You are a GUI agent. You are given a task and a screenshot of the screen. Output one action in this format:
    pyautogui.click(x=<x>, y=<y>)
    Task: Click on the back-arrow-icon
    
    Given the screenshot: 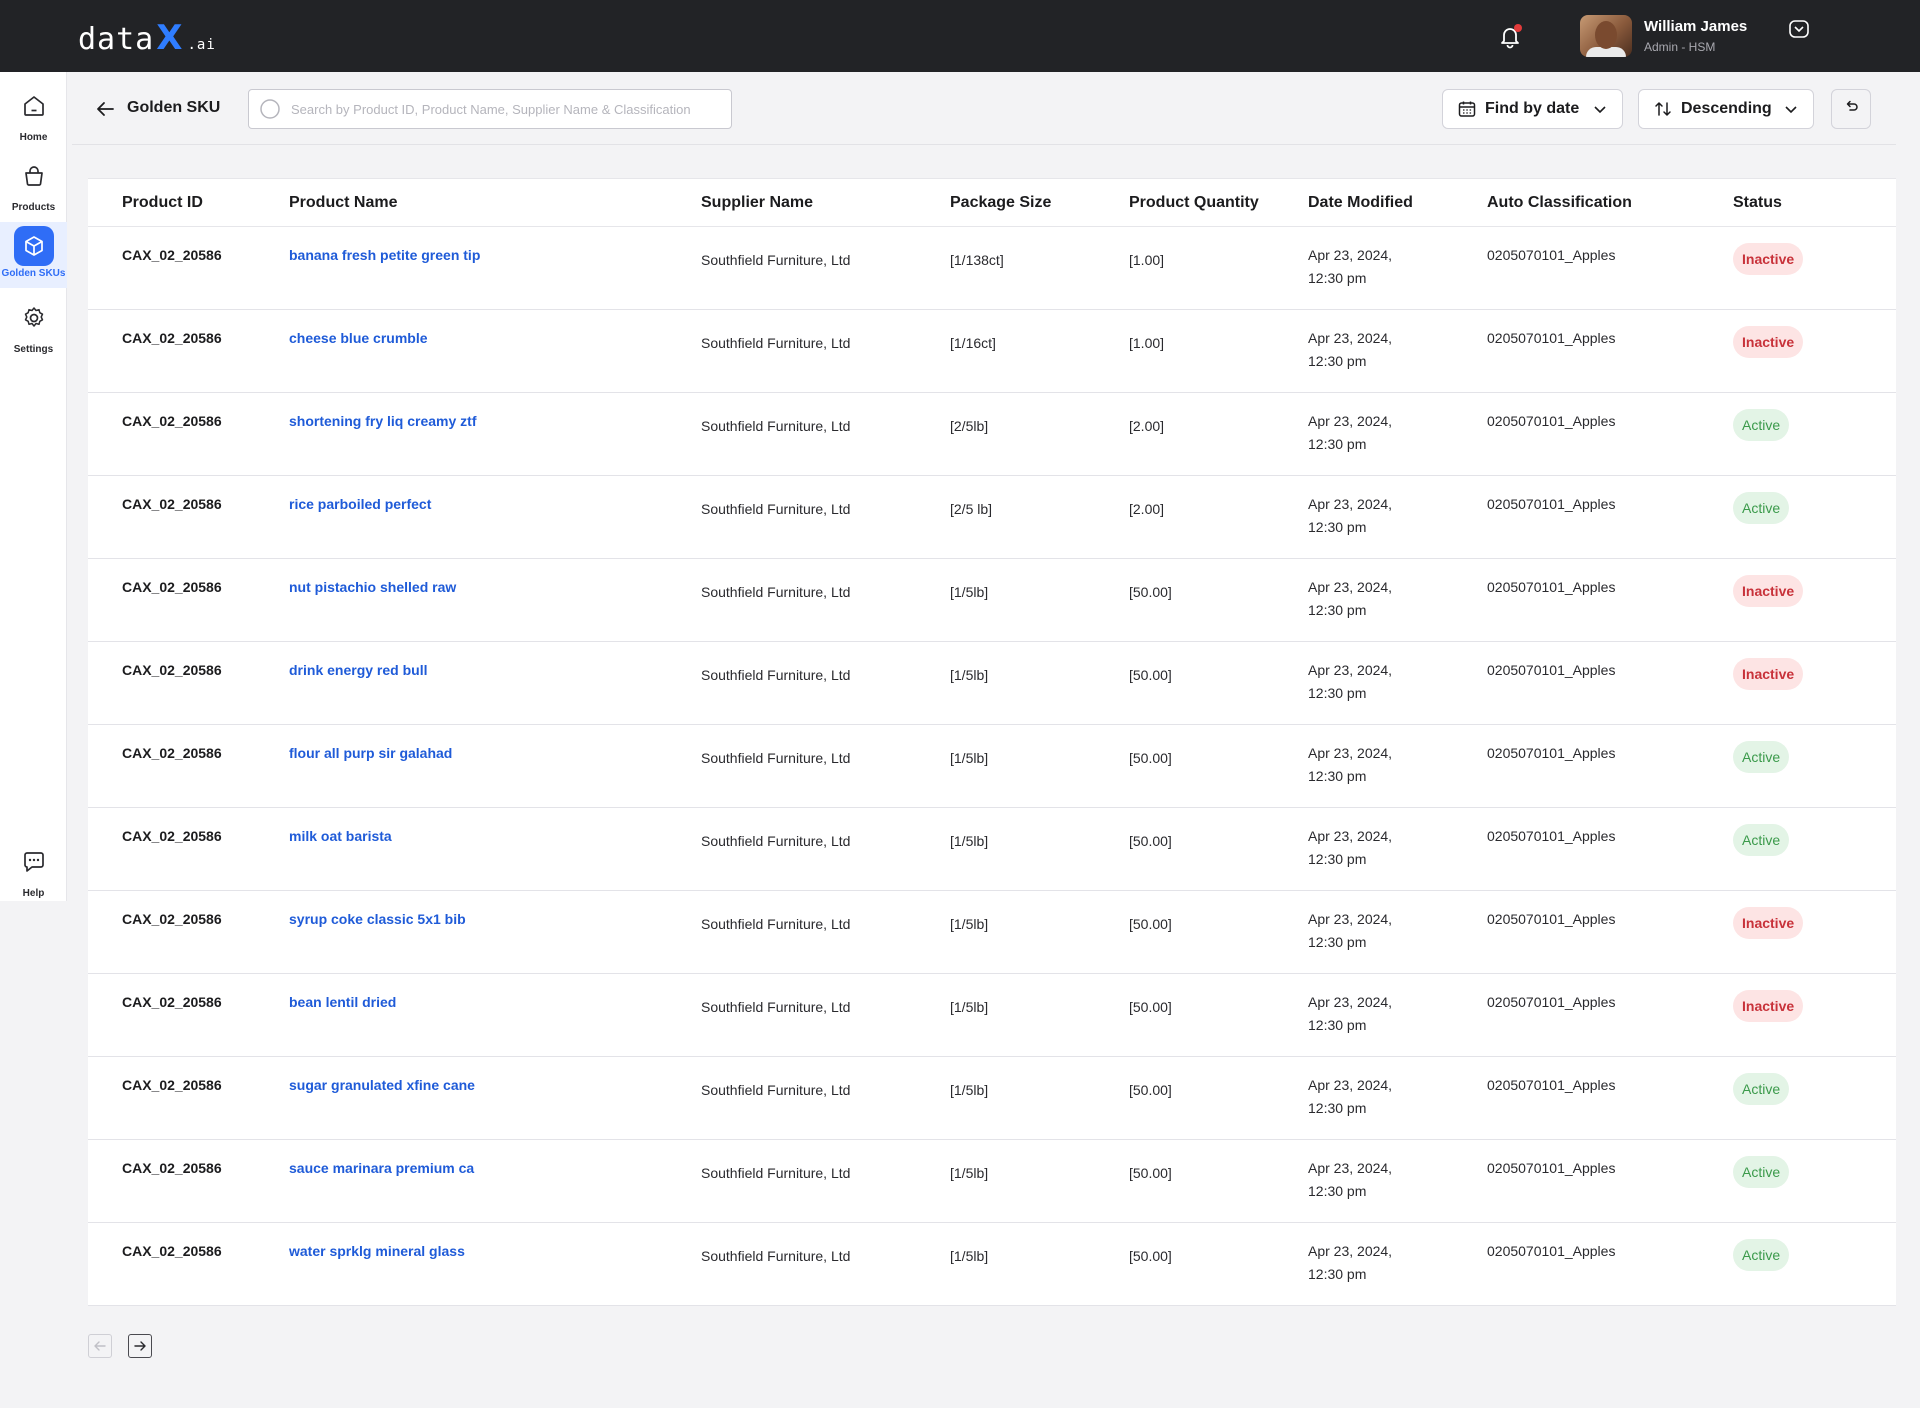 What is the action you would take?
    pyautogui.click(x=105, y=109)
    